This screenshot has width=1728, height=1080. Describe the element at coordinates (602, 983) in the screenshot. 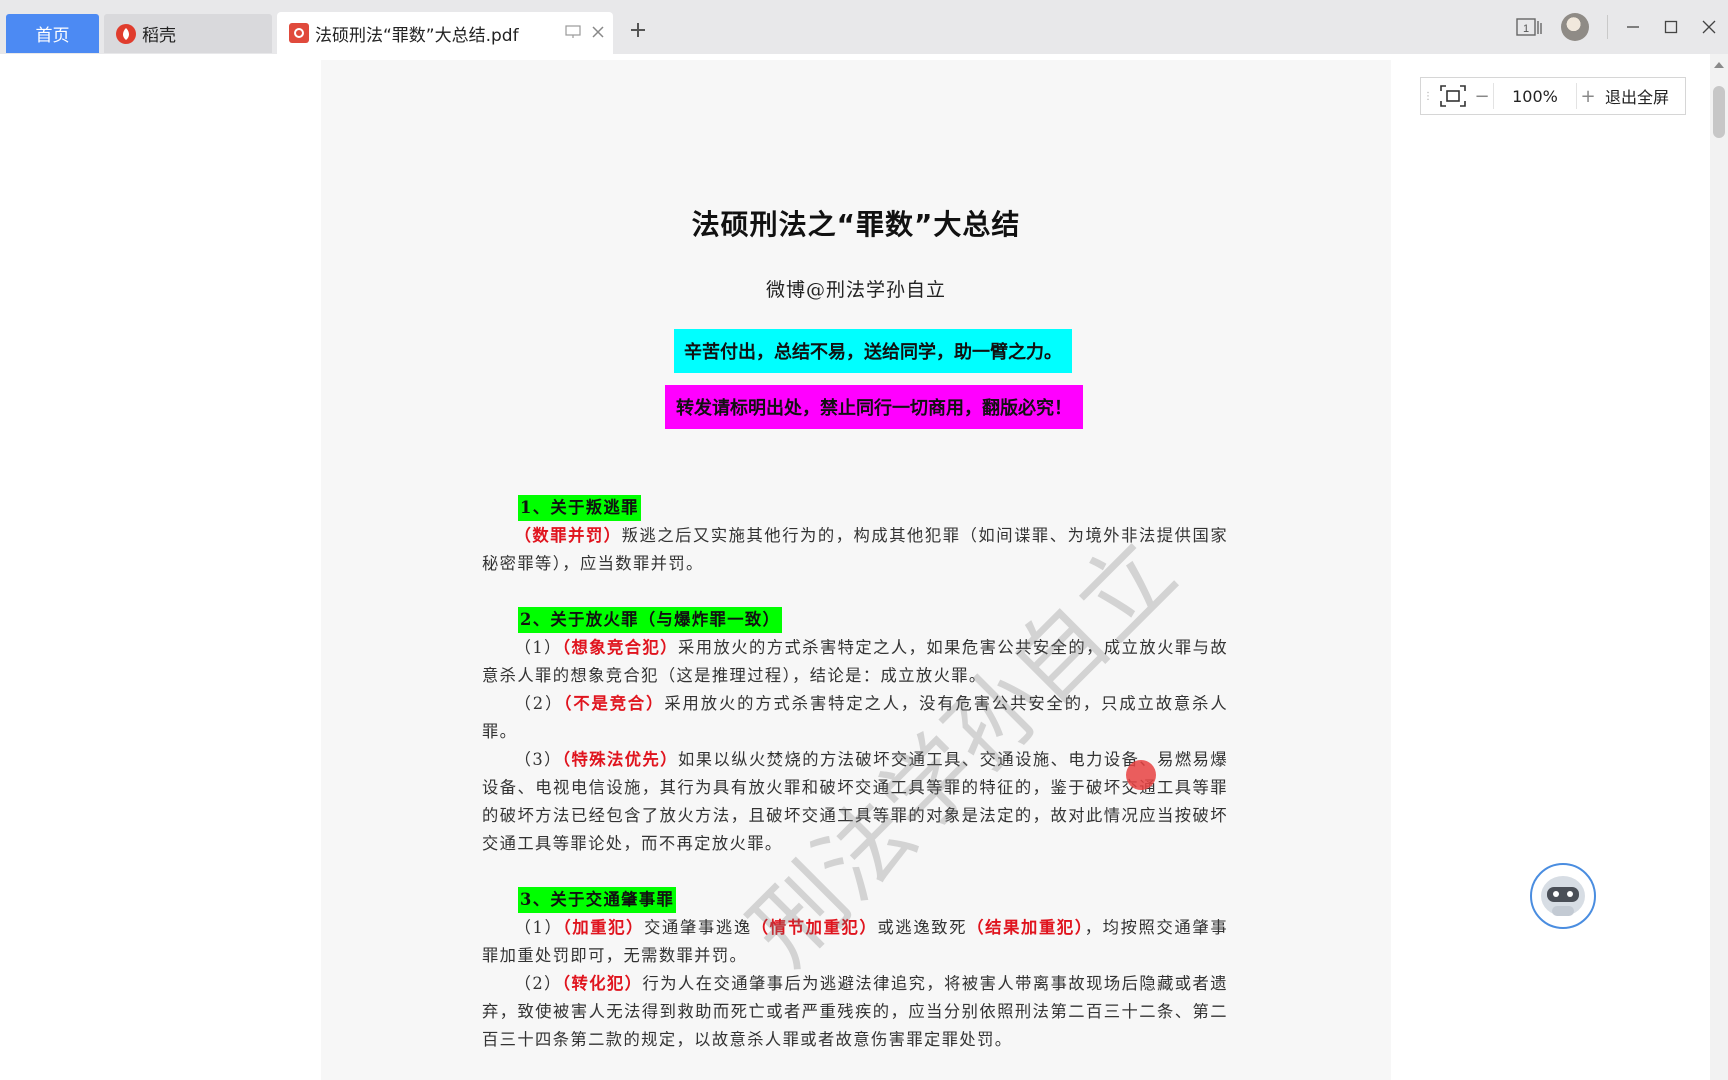

I see `highlight-term: （转化犯）` at that location.